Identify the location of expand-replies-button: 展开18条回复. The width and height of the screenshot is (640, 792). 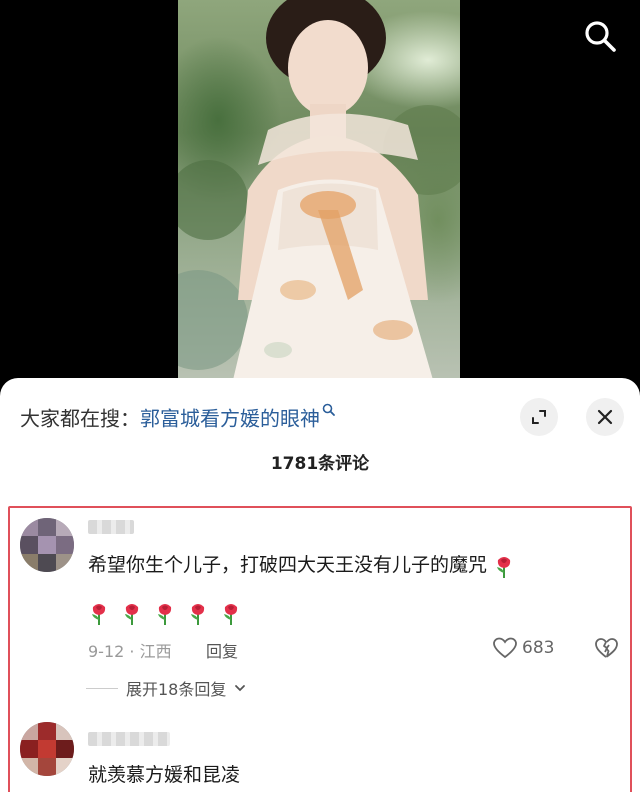
(166, 688).